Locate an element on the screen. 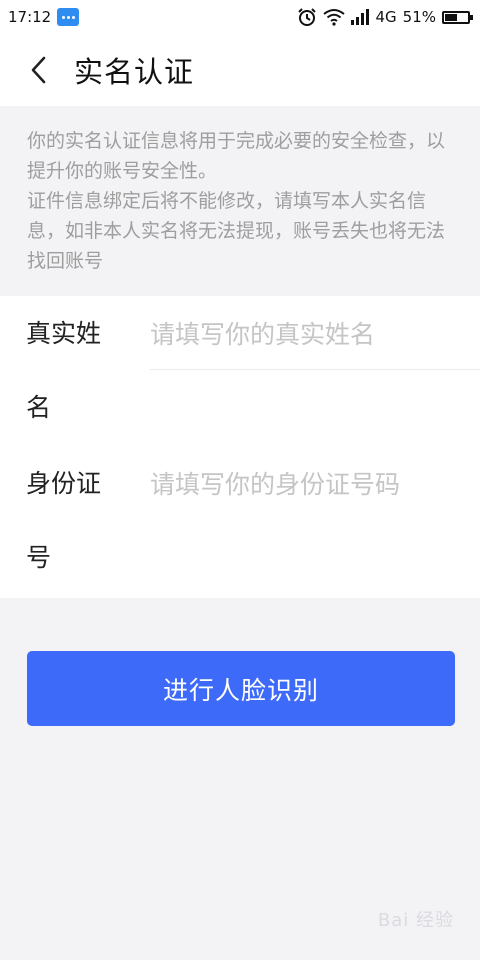 This screenshot has width=480, height=960. status-bar-left: 17:12 is located at coordinates (44, 17).